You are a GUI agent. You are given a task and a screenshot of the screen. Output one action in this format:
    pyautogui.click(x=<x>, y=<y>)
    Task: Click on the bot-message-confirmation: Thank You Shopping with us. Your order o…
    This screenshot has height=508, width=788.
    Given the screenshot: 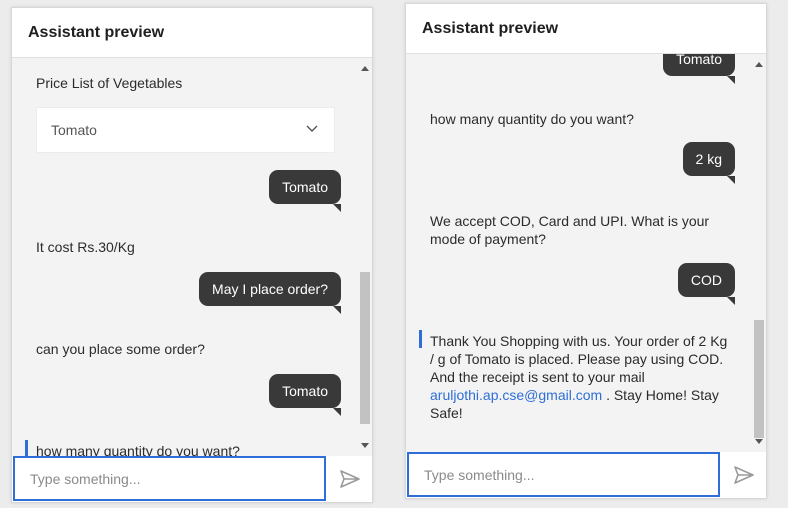 What is the action you would take?
    pyautogui.click(x=580, y=377)
    